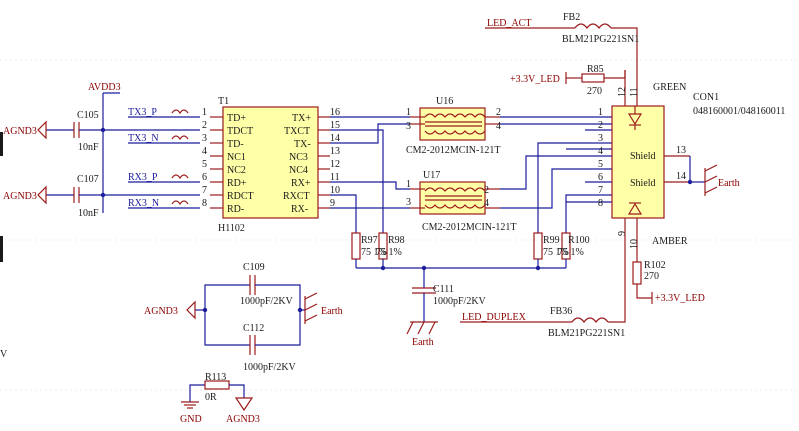  What do you see at coordinates (444, 101) in the screenshot?
I see `u16-ref: U16` at bounding box center [444, 101].